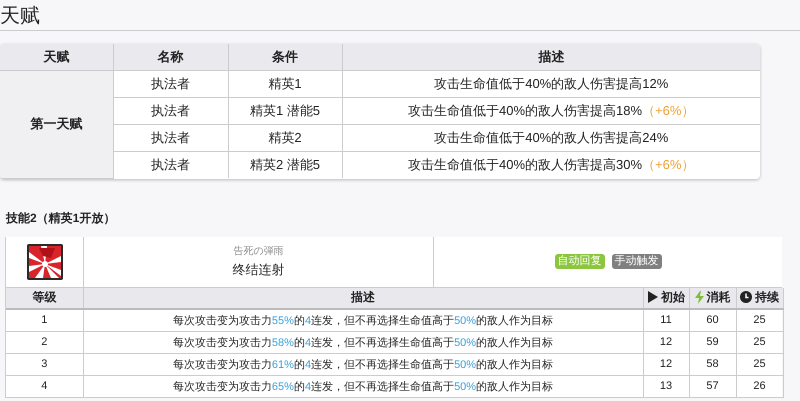  What do you see at coordinates (44, 386) in the screenshot?
I see `table-cell: 4` at bounding box center [44, 386].